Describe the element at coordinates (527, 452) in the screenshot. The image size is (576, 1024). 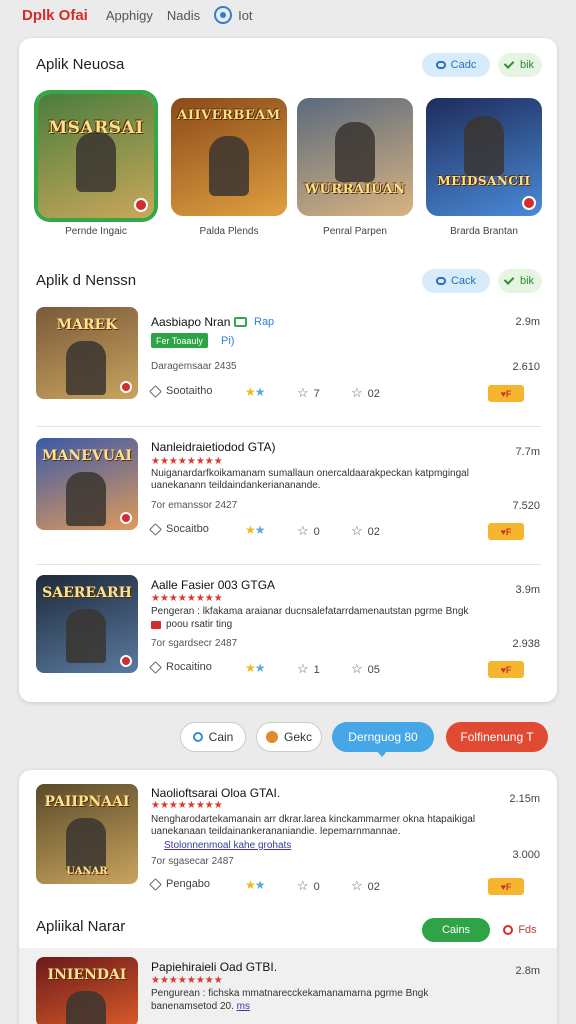
I see `app-size: 7.7m` at that location.